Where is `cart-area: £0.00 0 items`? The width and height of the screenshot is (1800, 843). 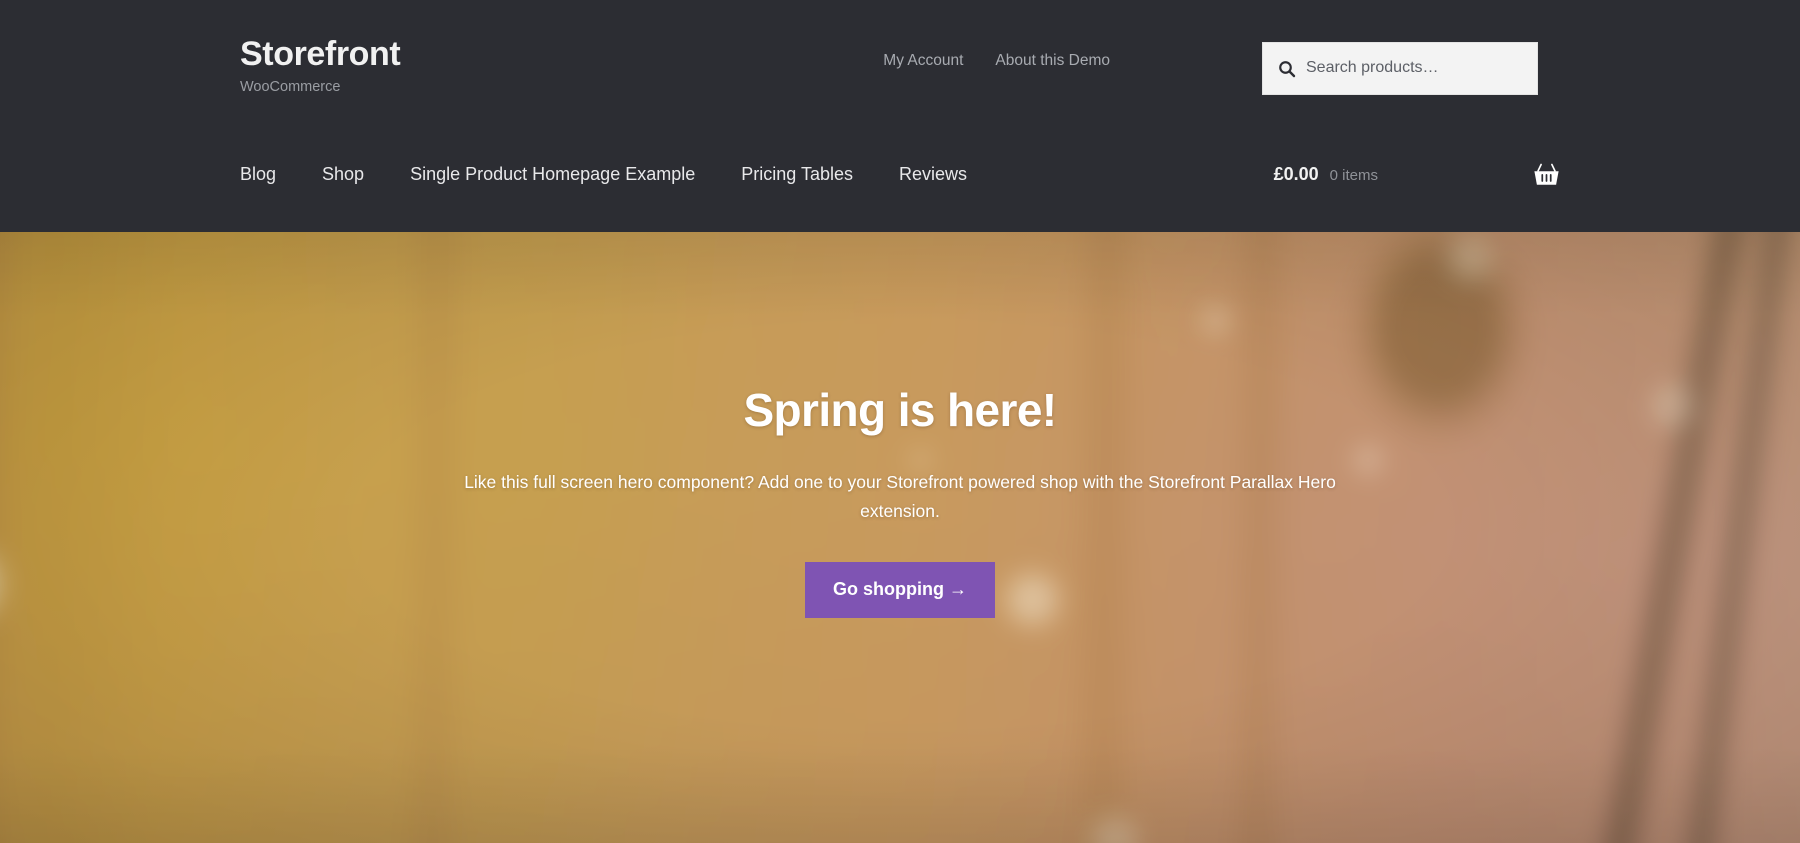
cart-area: £0.00 0 items is located at coordinates (1417, 175).